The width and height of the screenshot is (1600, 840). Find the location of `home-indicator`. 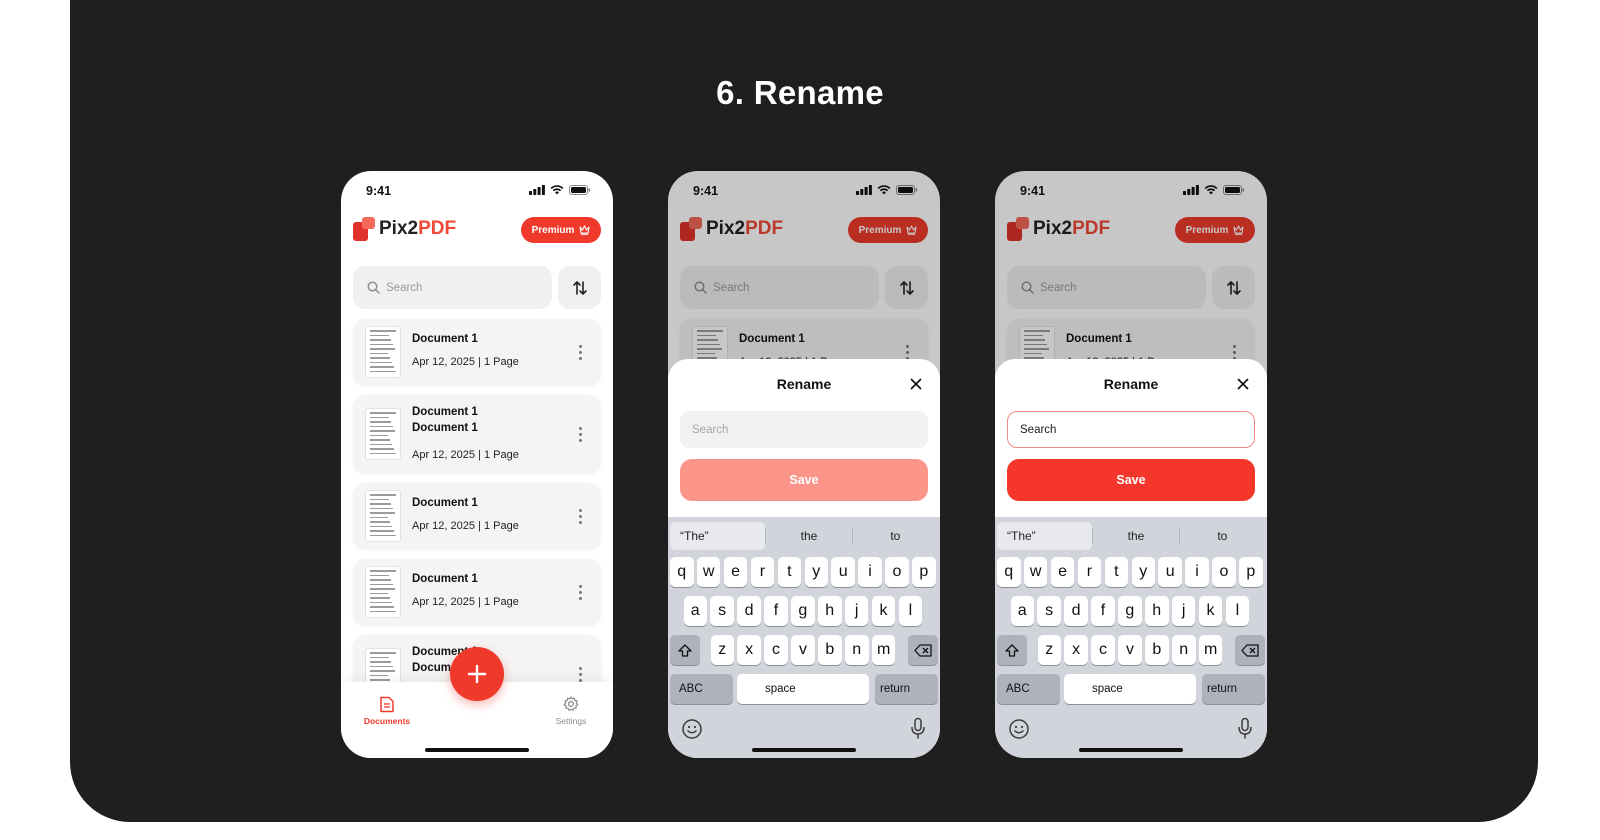

home-indicator is located at coordinates (804, 750).